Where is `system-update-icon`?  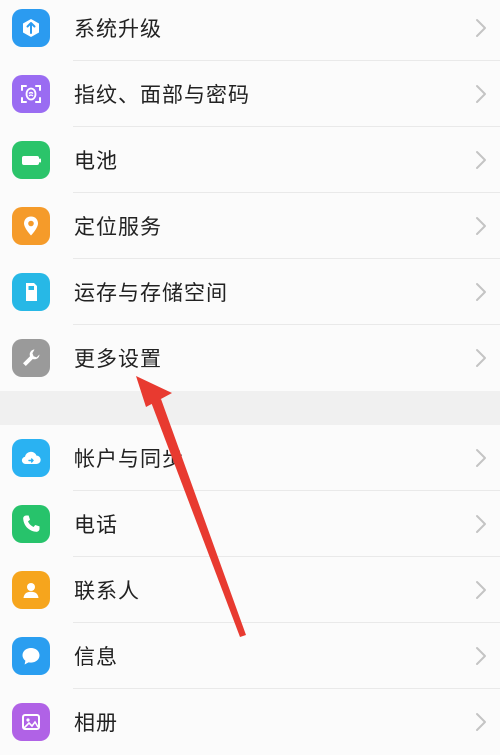
system-update-icon is located at coordinates (31, 28).